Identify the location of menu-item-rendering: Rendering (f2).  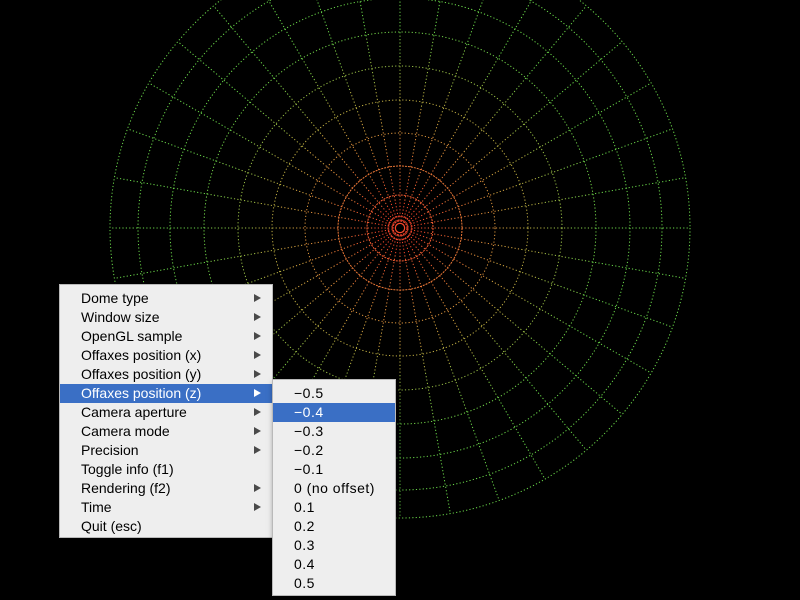
(166, 488).